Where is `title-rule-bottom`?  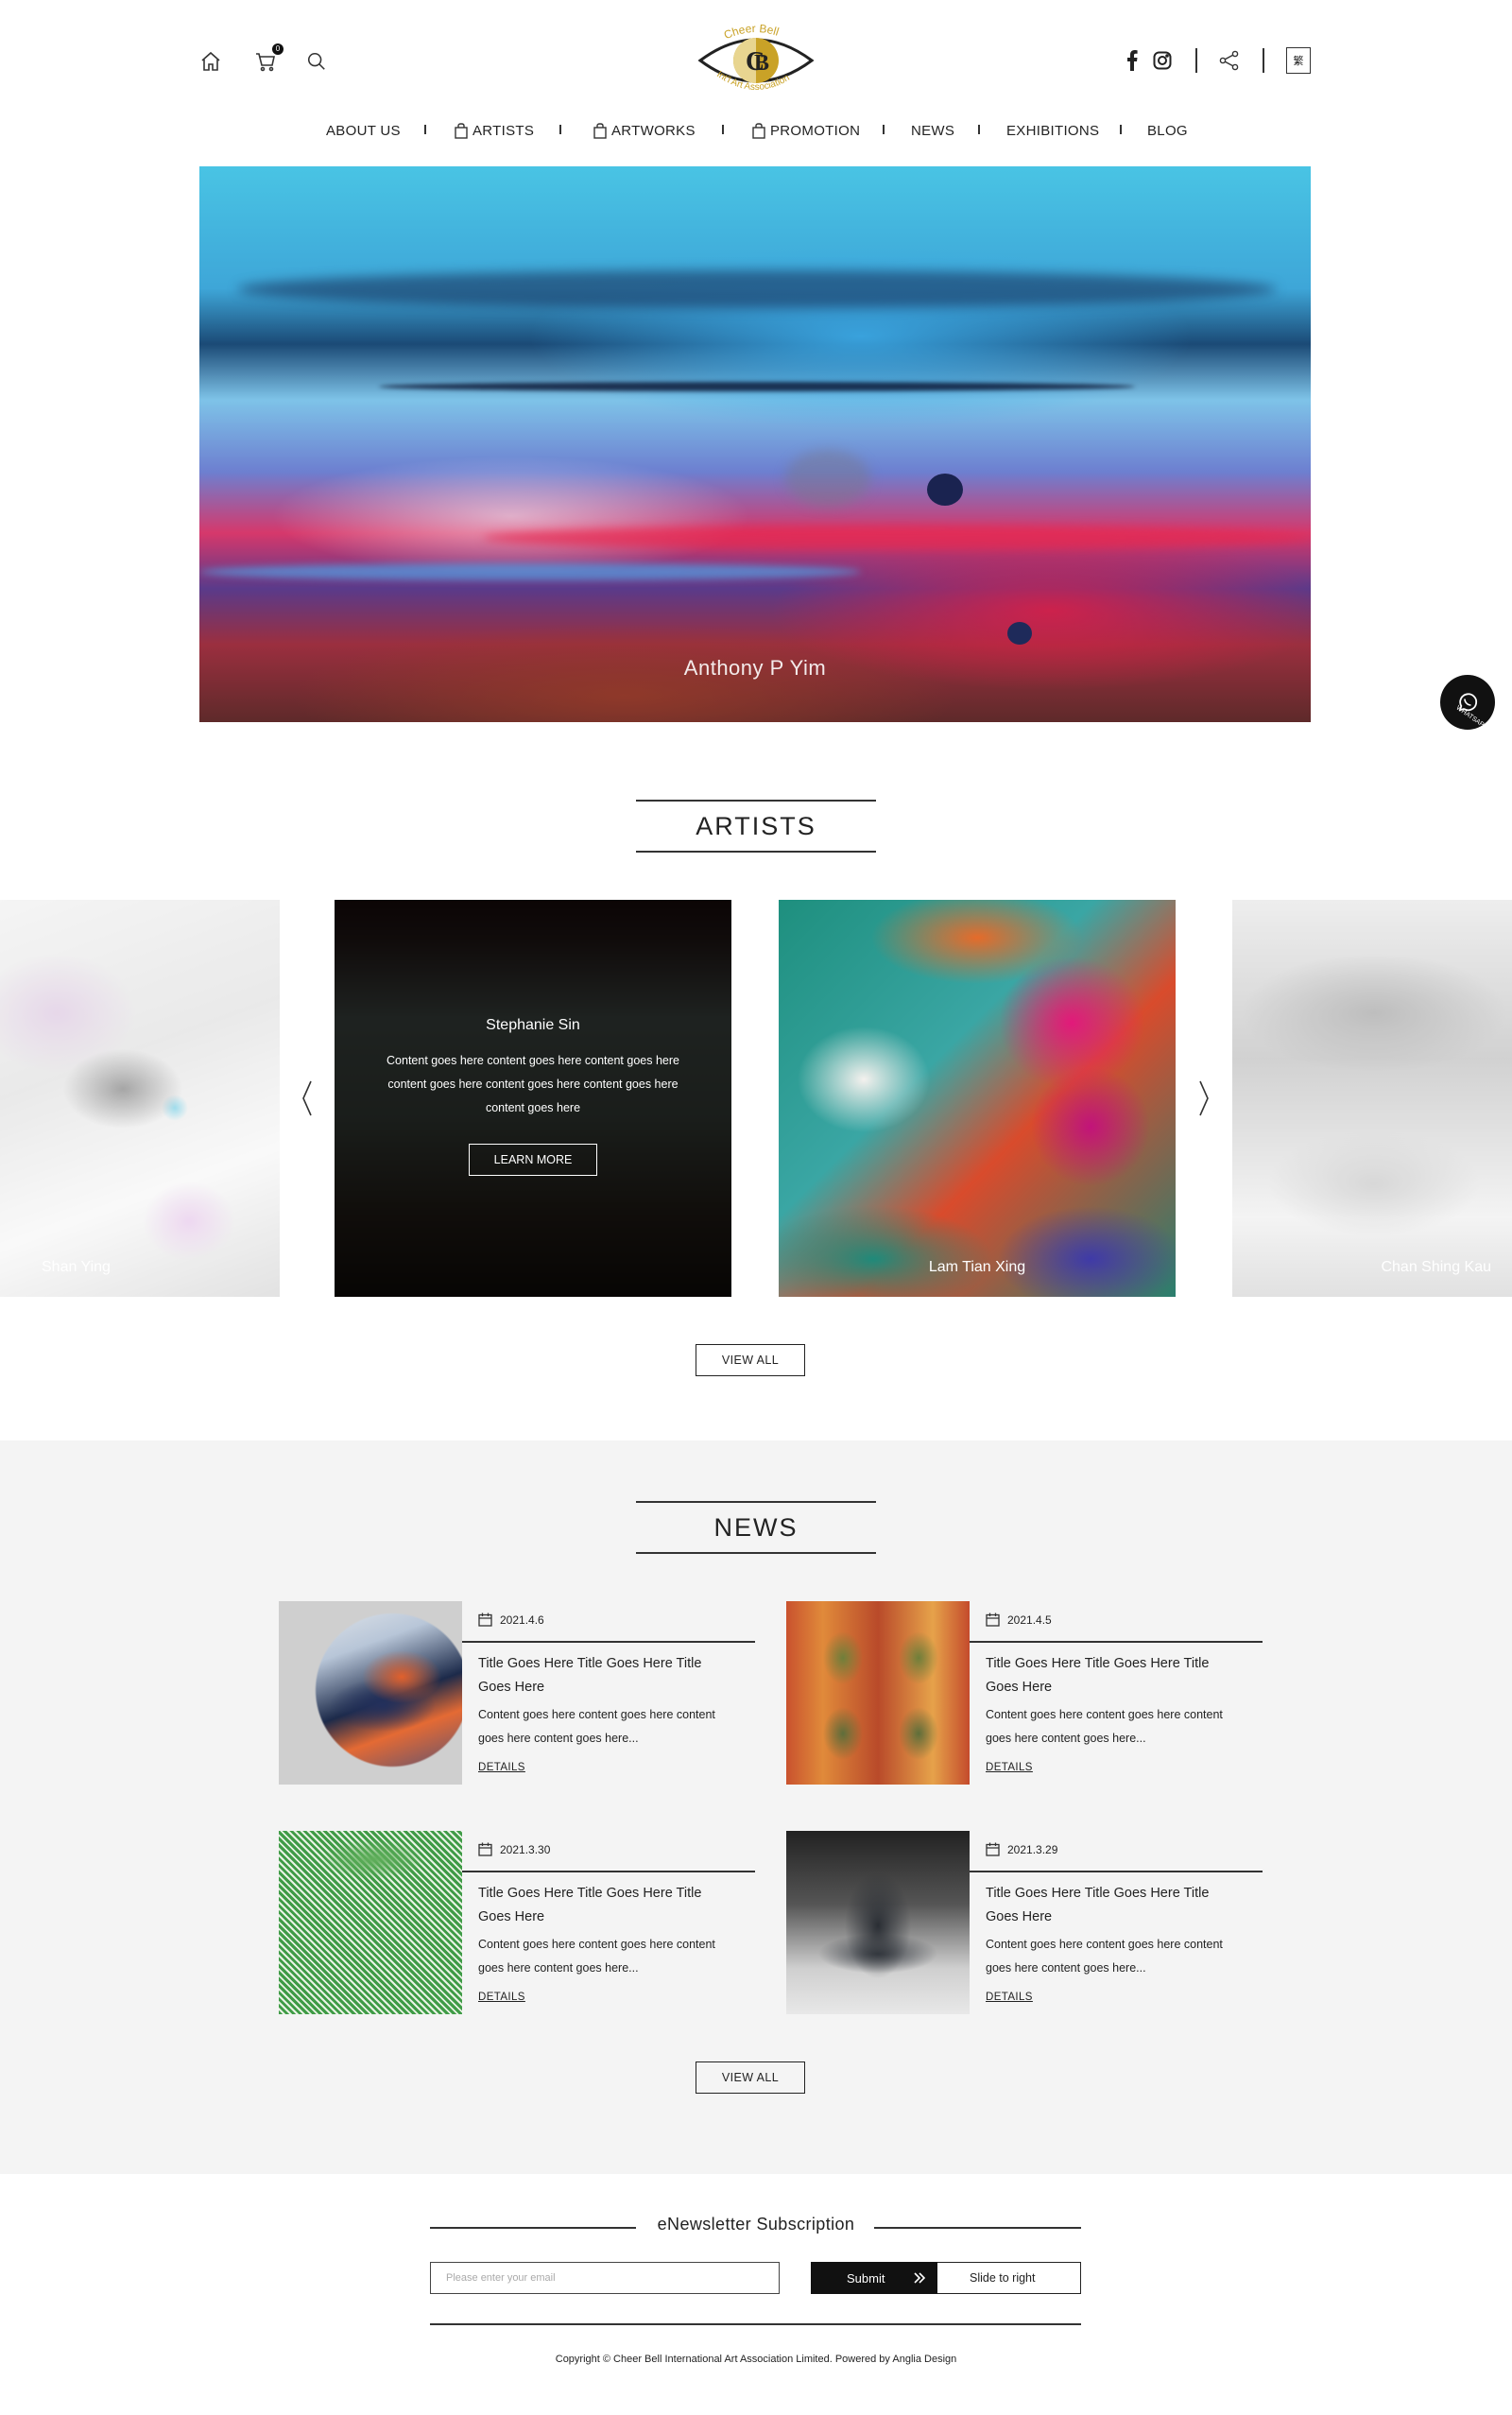
title-rule-bottom is located at coordinates (756, 1553).